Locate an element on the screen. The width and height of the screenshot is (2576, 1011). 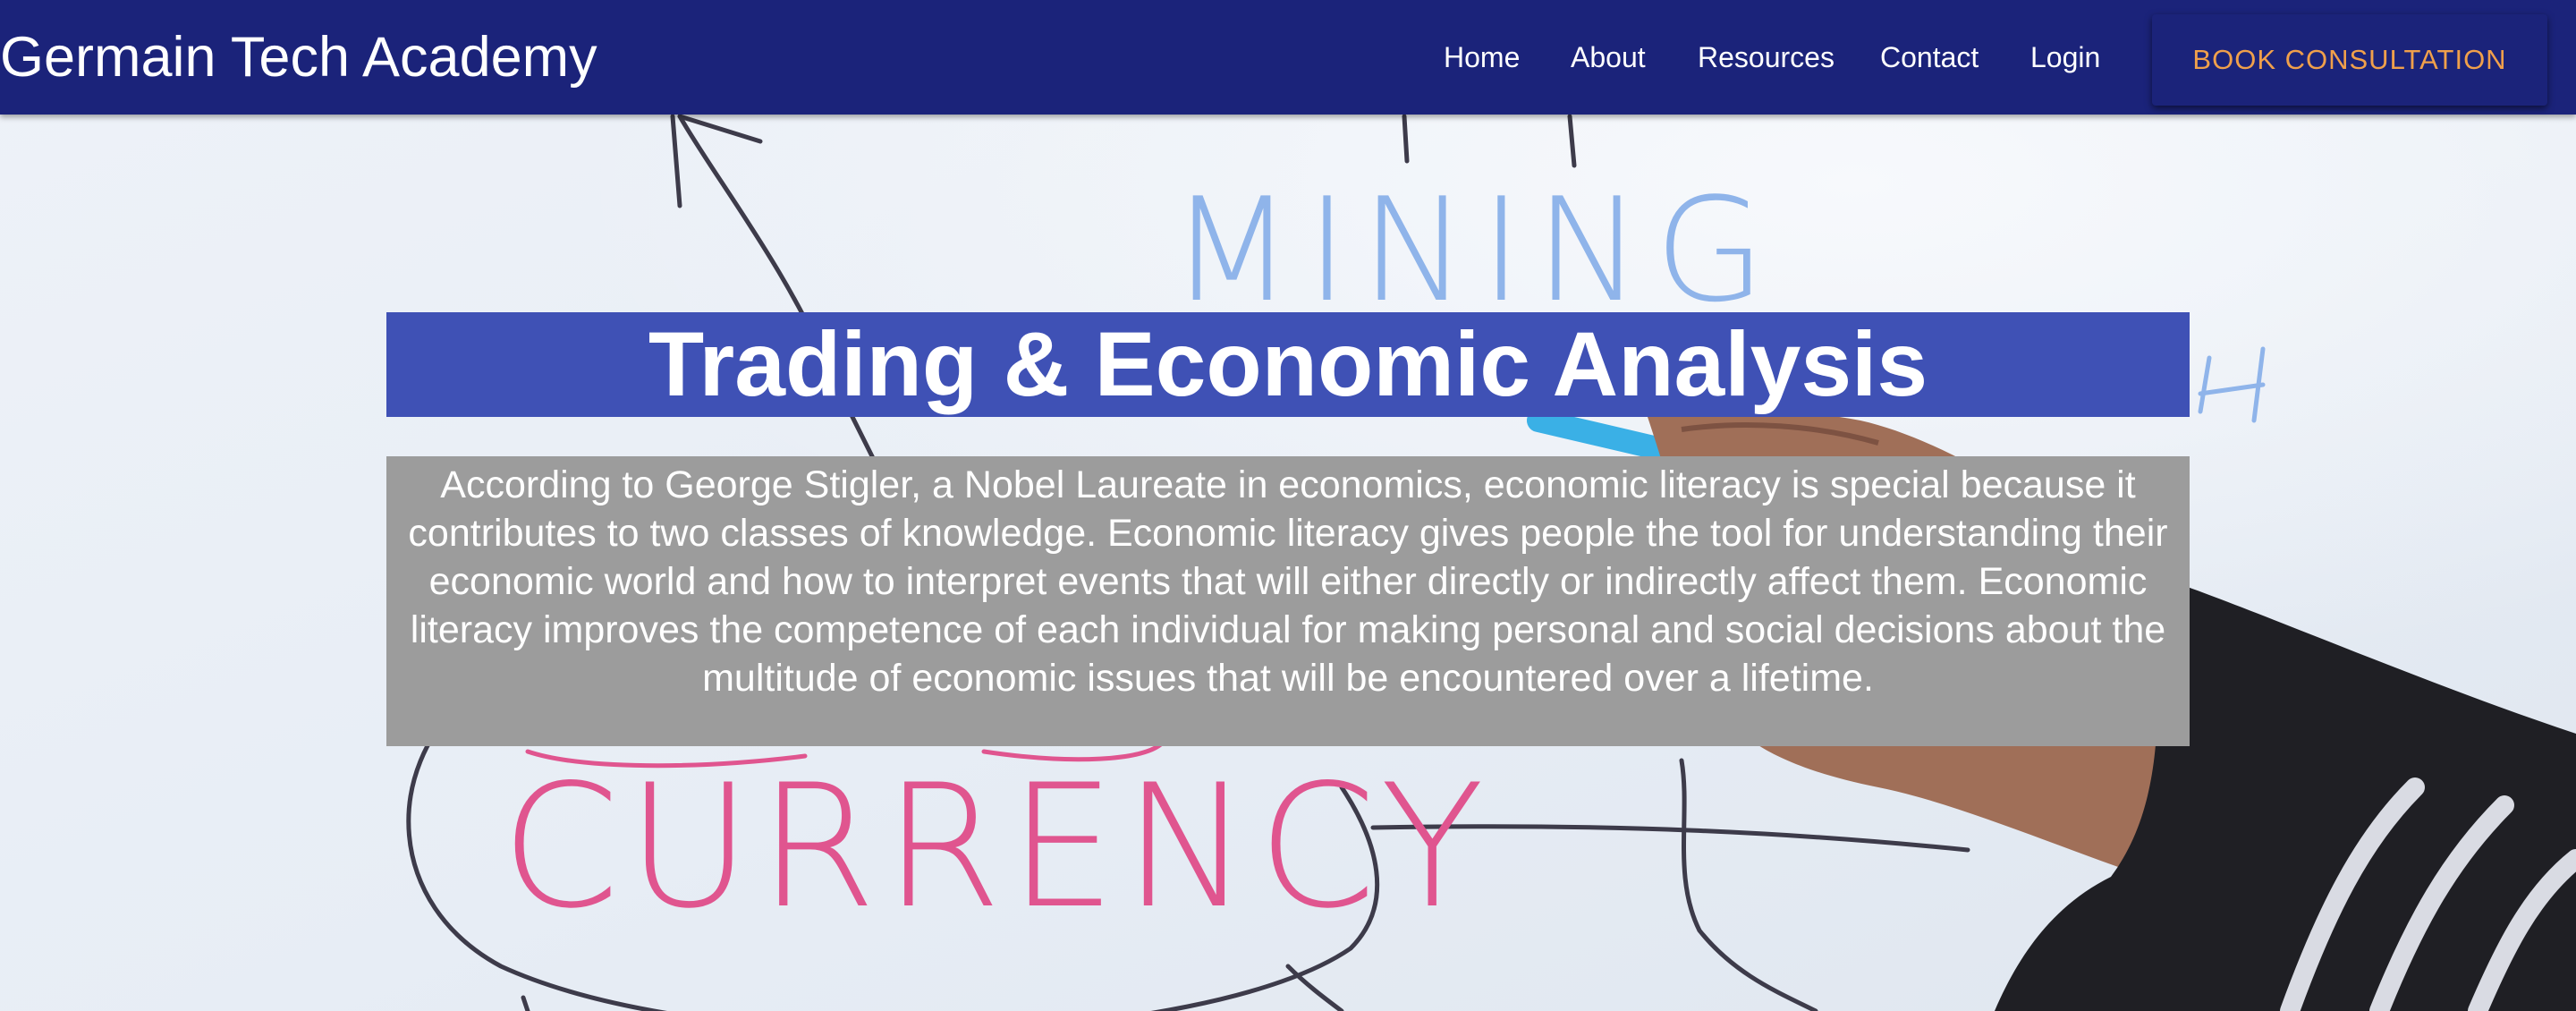
nav-link-contact: Contact is located at coordinates (1929, 57).